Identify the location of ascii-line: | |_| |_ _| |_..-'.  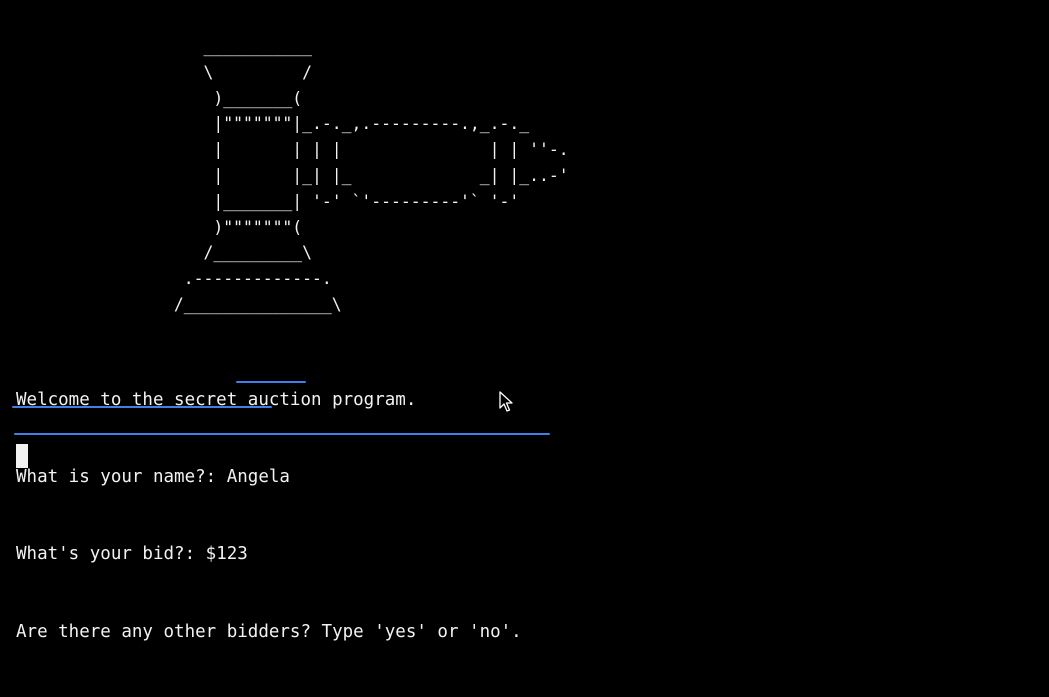
(292, 175).